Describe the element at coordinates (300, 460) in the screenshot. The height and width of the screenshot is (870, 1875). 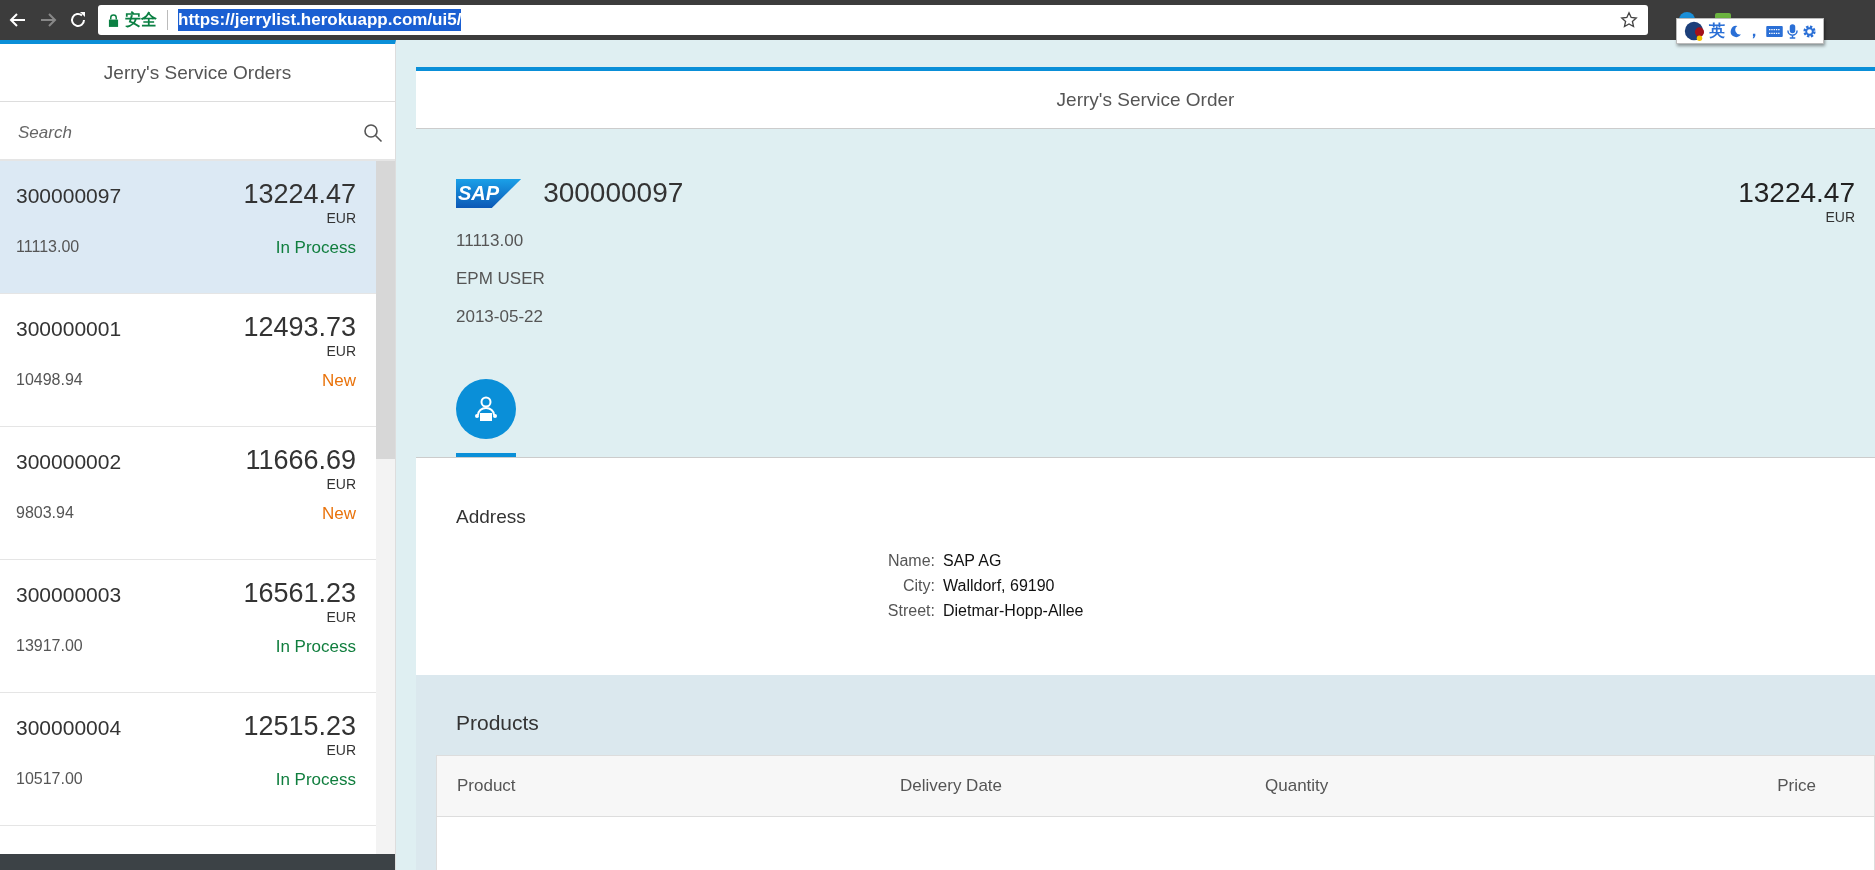
I see `order-amount: 11666.69` at that location.